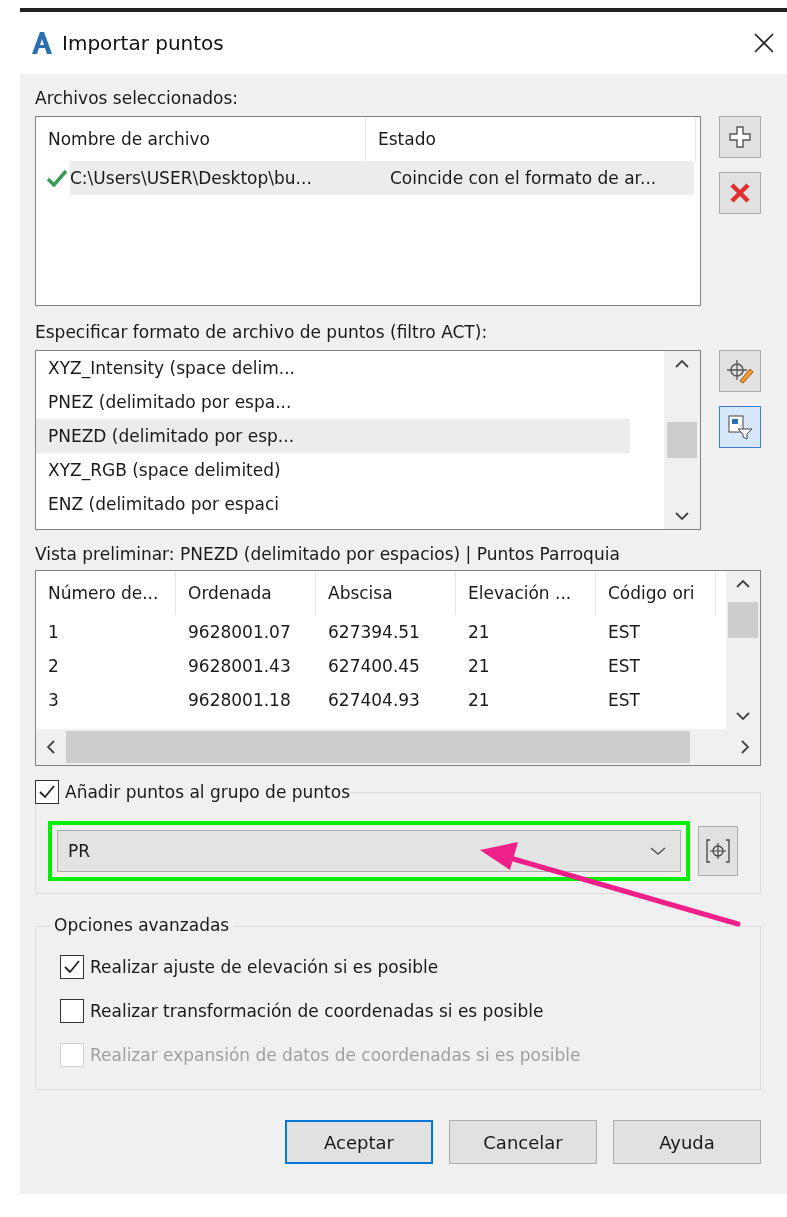 The image size is (787, 1217). What do you see at coordinates (656, 593) in the screenshot?
I see `column-header: Código ori` at bounding box center [656, 593].